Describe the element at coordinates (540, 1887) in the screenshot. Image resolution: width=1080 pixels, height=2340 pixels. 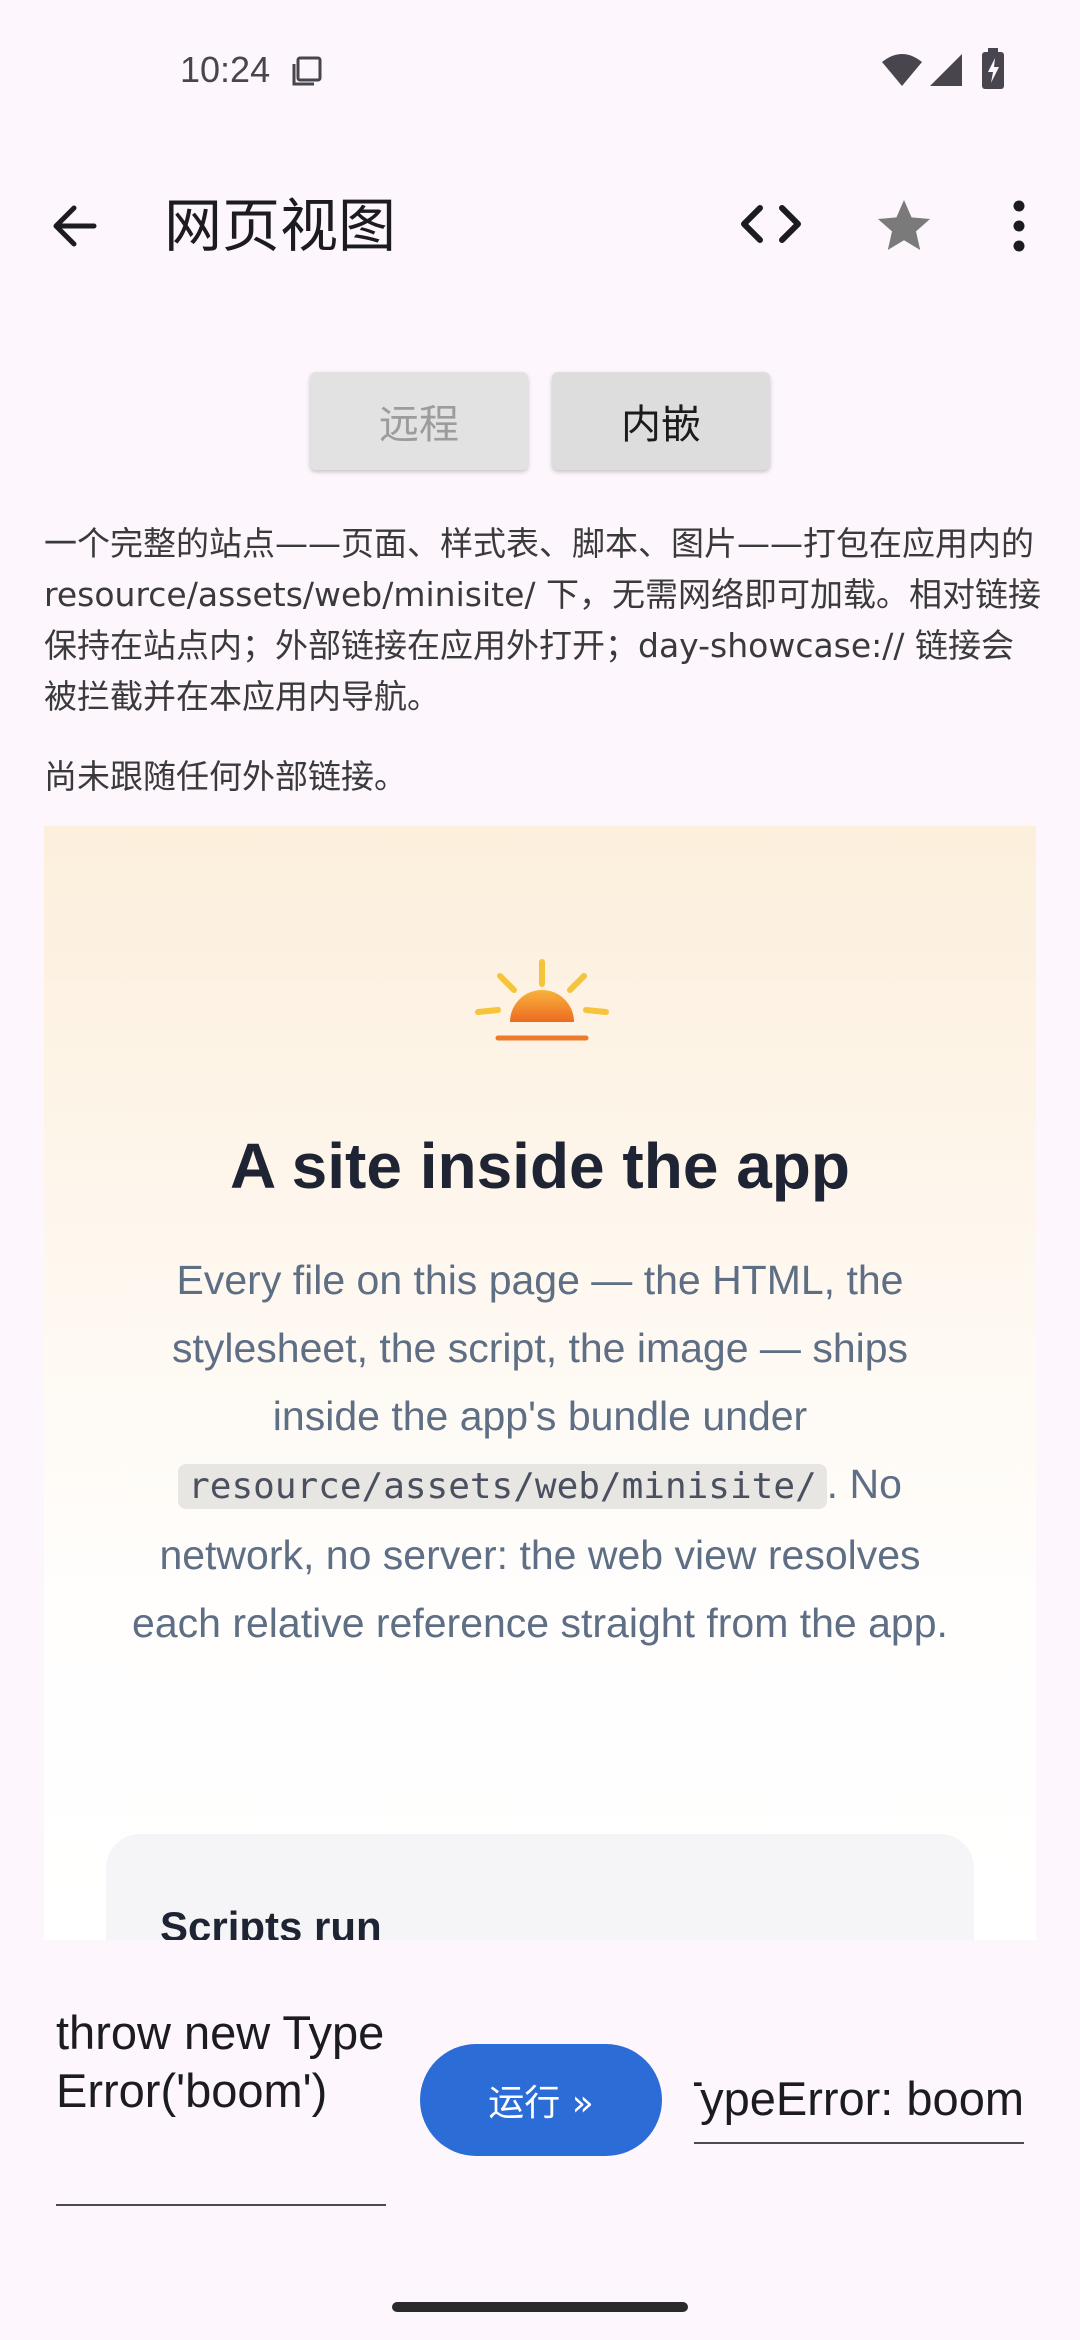
I see `scripts-card: Scripts run` at that location.